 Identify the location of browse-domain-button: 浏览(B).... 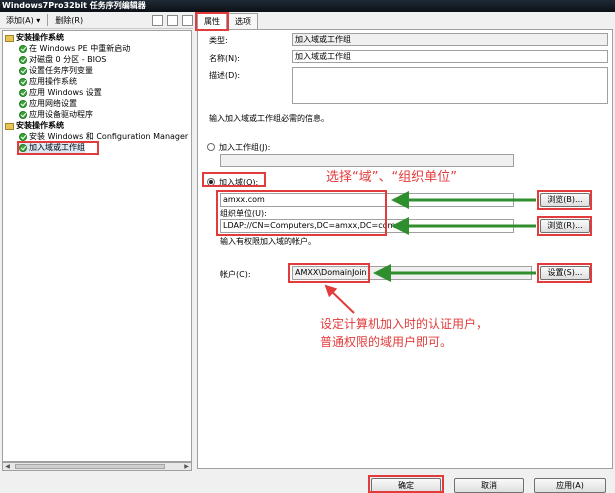
(565, 200).